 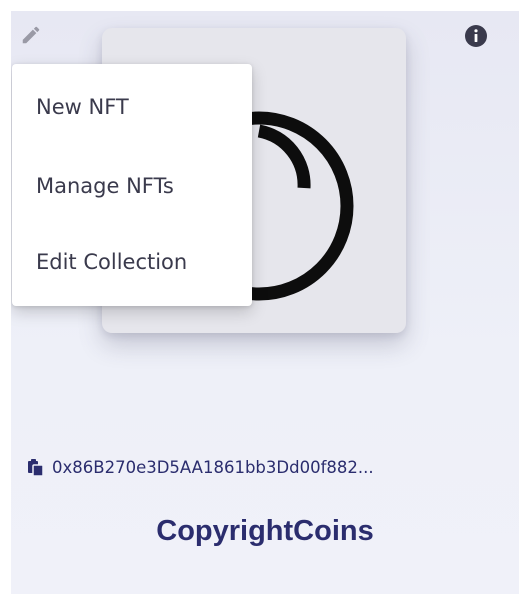 What do you see at coordinates (132, 107) in the screenshot?
I see `menu-item-new-nft: New NFT` at bounding box center [132, 107].